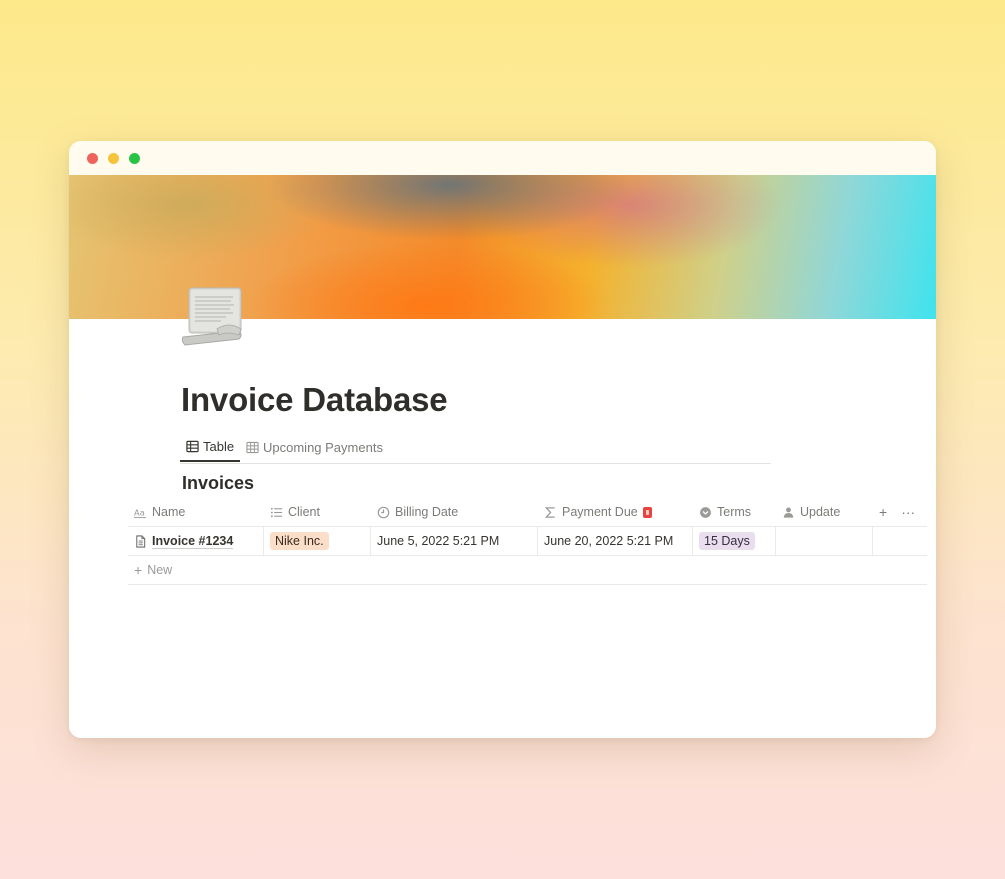 Image resolution: width=1005 pixels, height=879 pixels. Describe the element at coordinates (647, 512) in the screenshot. I see `alarm-emoji-icon` at that location.